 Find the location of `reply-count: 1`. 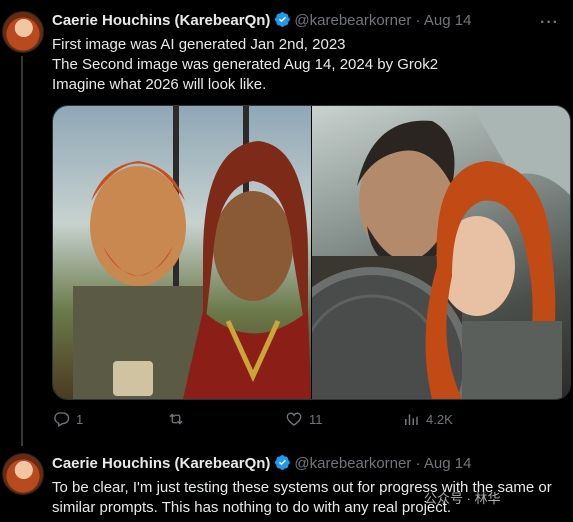

reply-count: 1 is located at coordinates (80, 419).